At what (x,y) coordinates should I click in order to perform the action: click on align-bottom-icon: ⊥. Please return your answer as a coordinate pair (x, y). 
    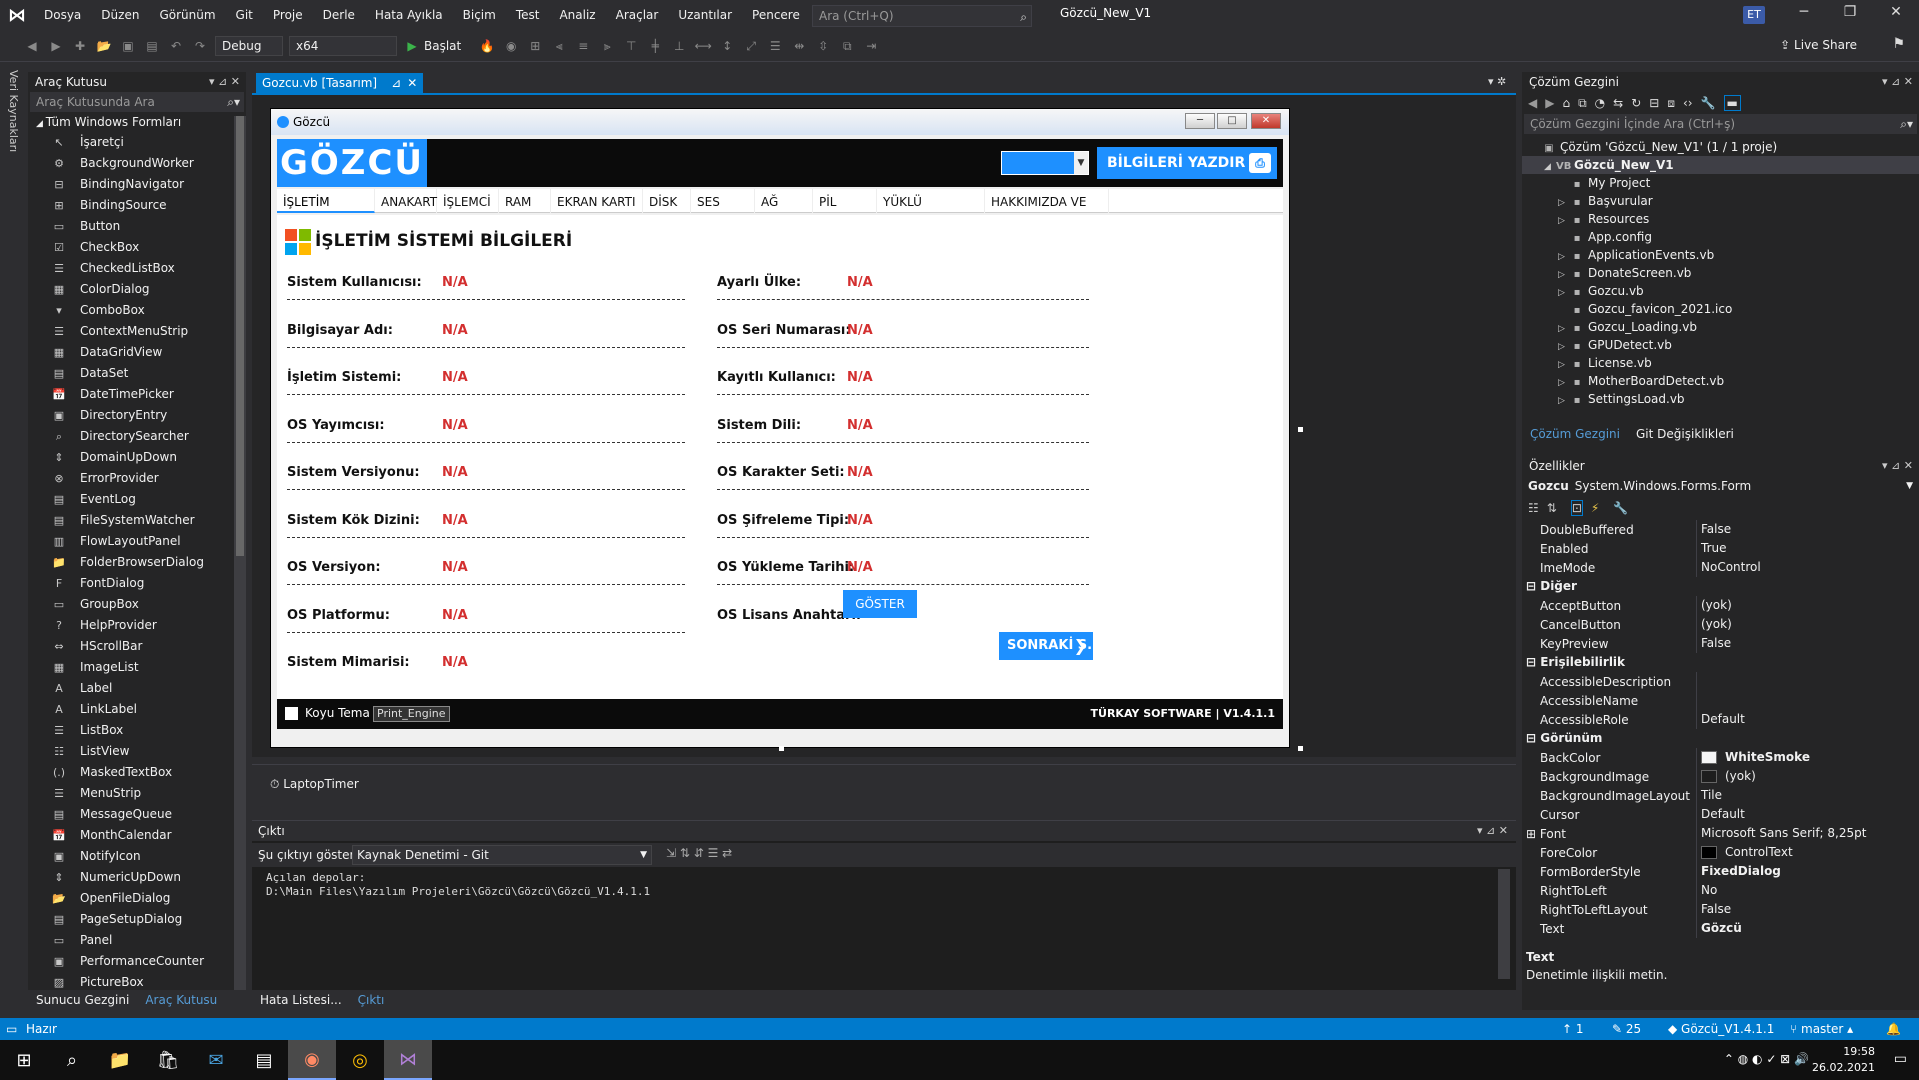
    Looking at the image, I should click on (679, 46).